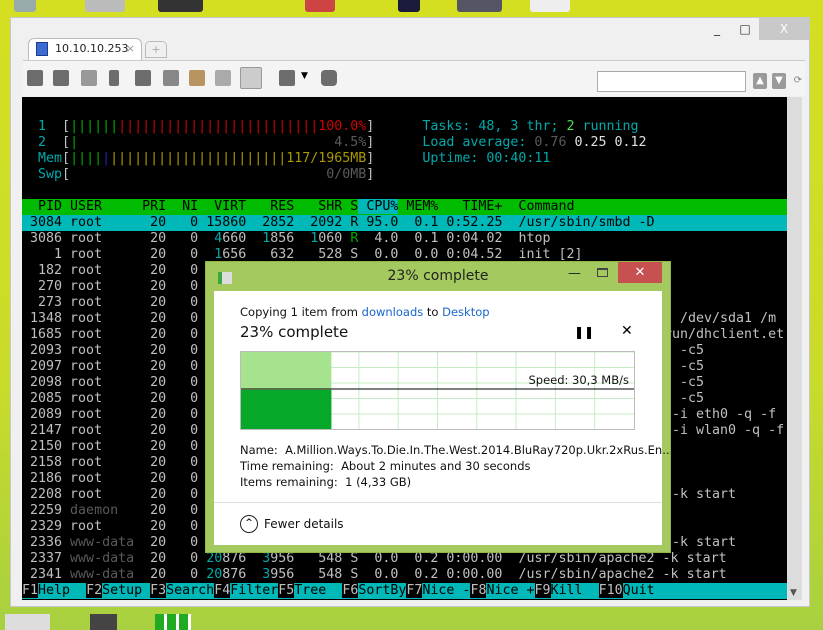 The height and width of the screenshot is (630, 823). I want to click on meter-value: 100.0%, so click(342, 126).